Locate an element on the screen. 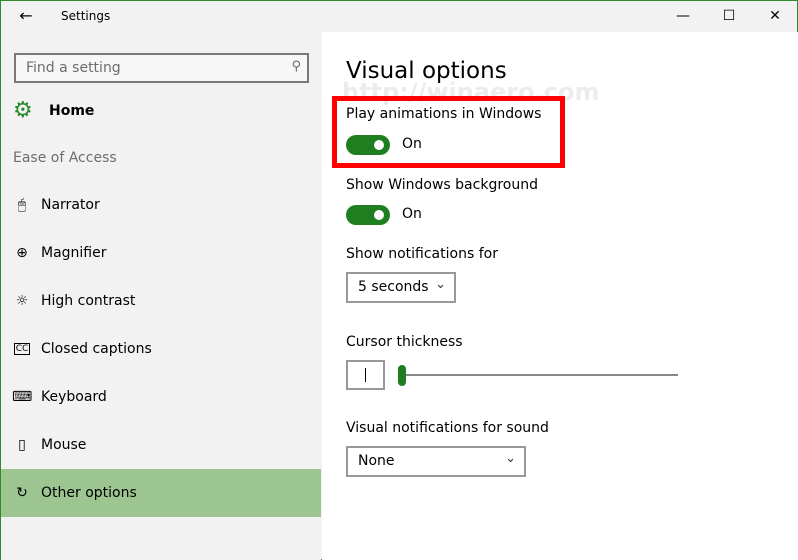 This screenshot has height=560, width=798. title-bar: ← Settings — ☐ ✕ is located at coordinates (399, 16).